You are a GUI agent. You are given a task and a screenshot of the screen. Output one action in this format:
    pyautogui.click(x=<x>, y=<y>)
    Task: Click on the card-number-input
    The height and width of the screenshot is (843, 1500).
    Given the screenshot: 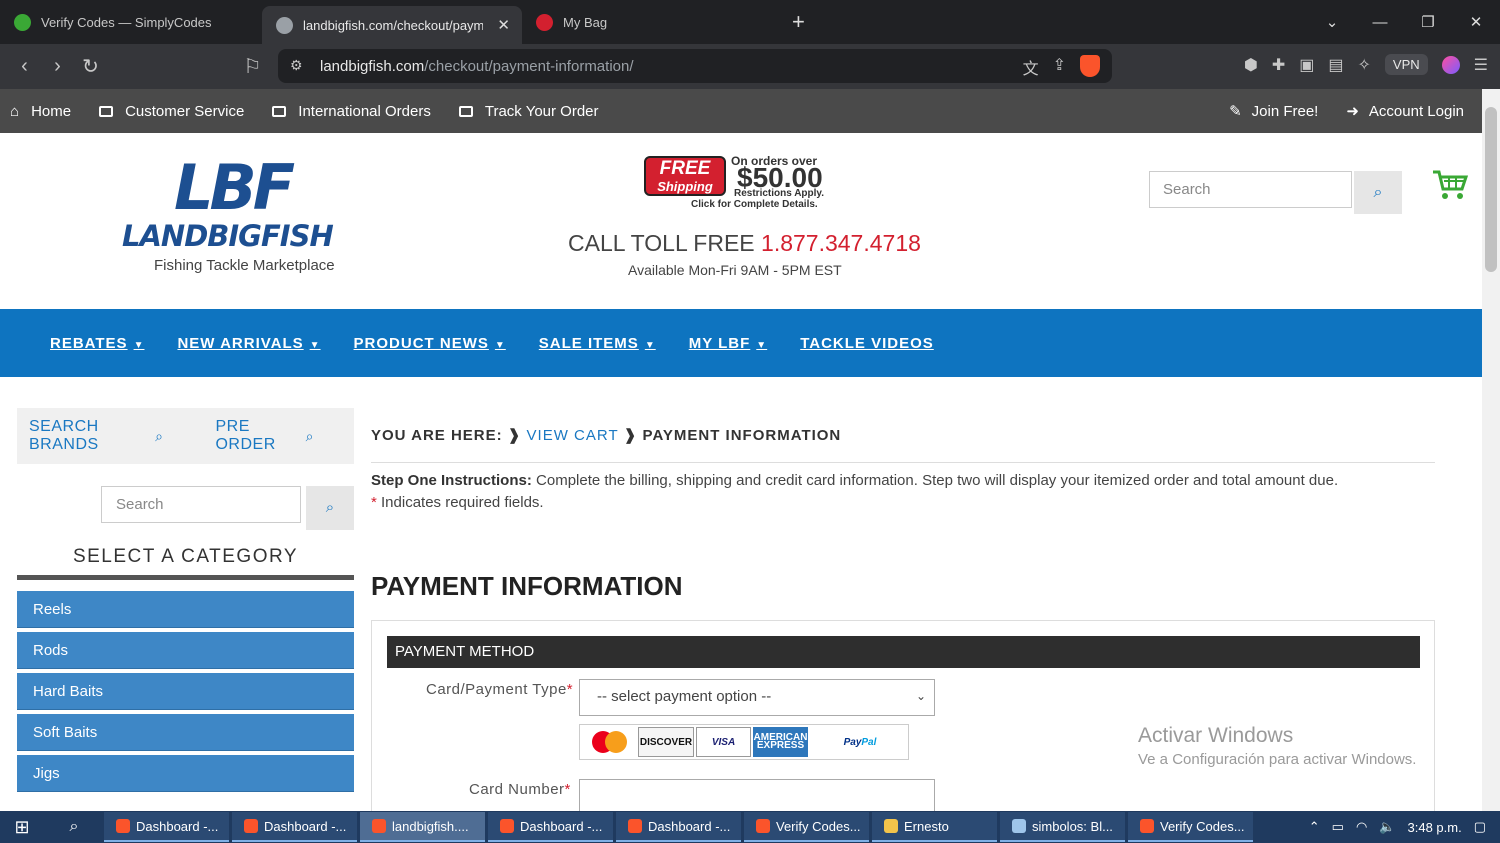 What is the action you would take?
    pyautogui.click(x=757, y=795)
    